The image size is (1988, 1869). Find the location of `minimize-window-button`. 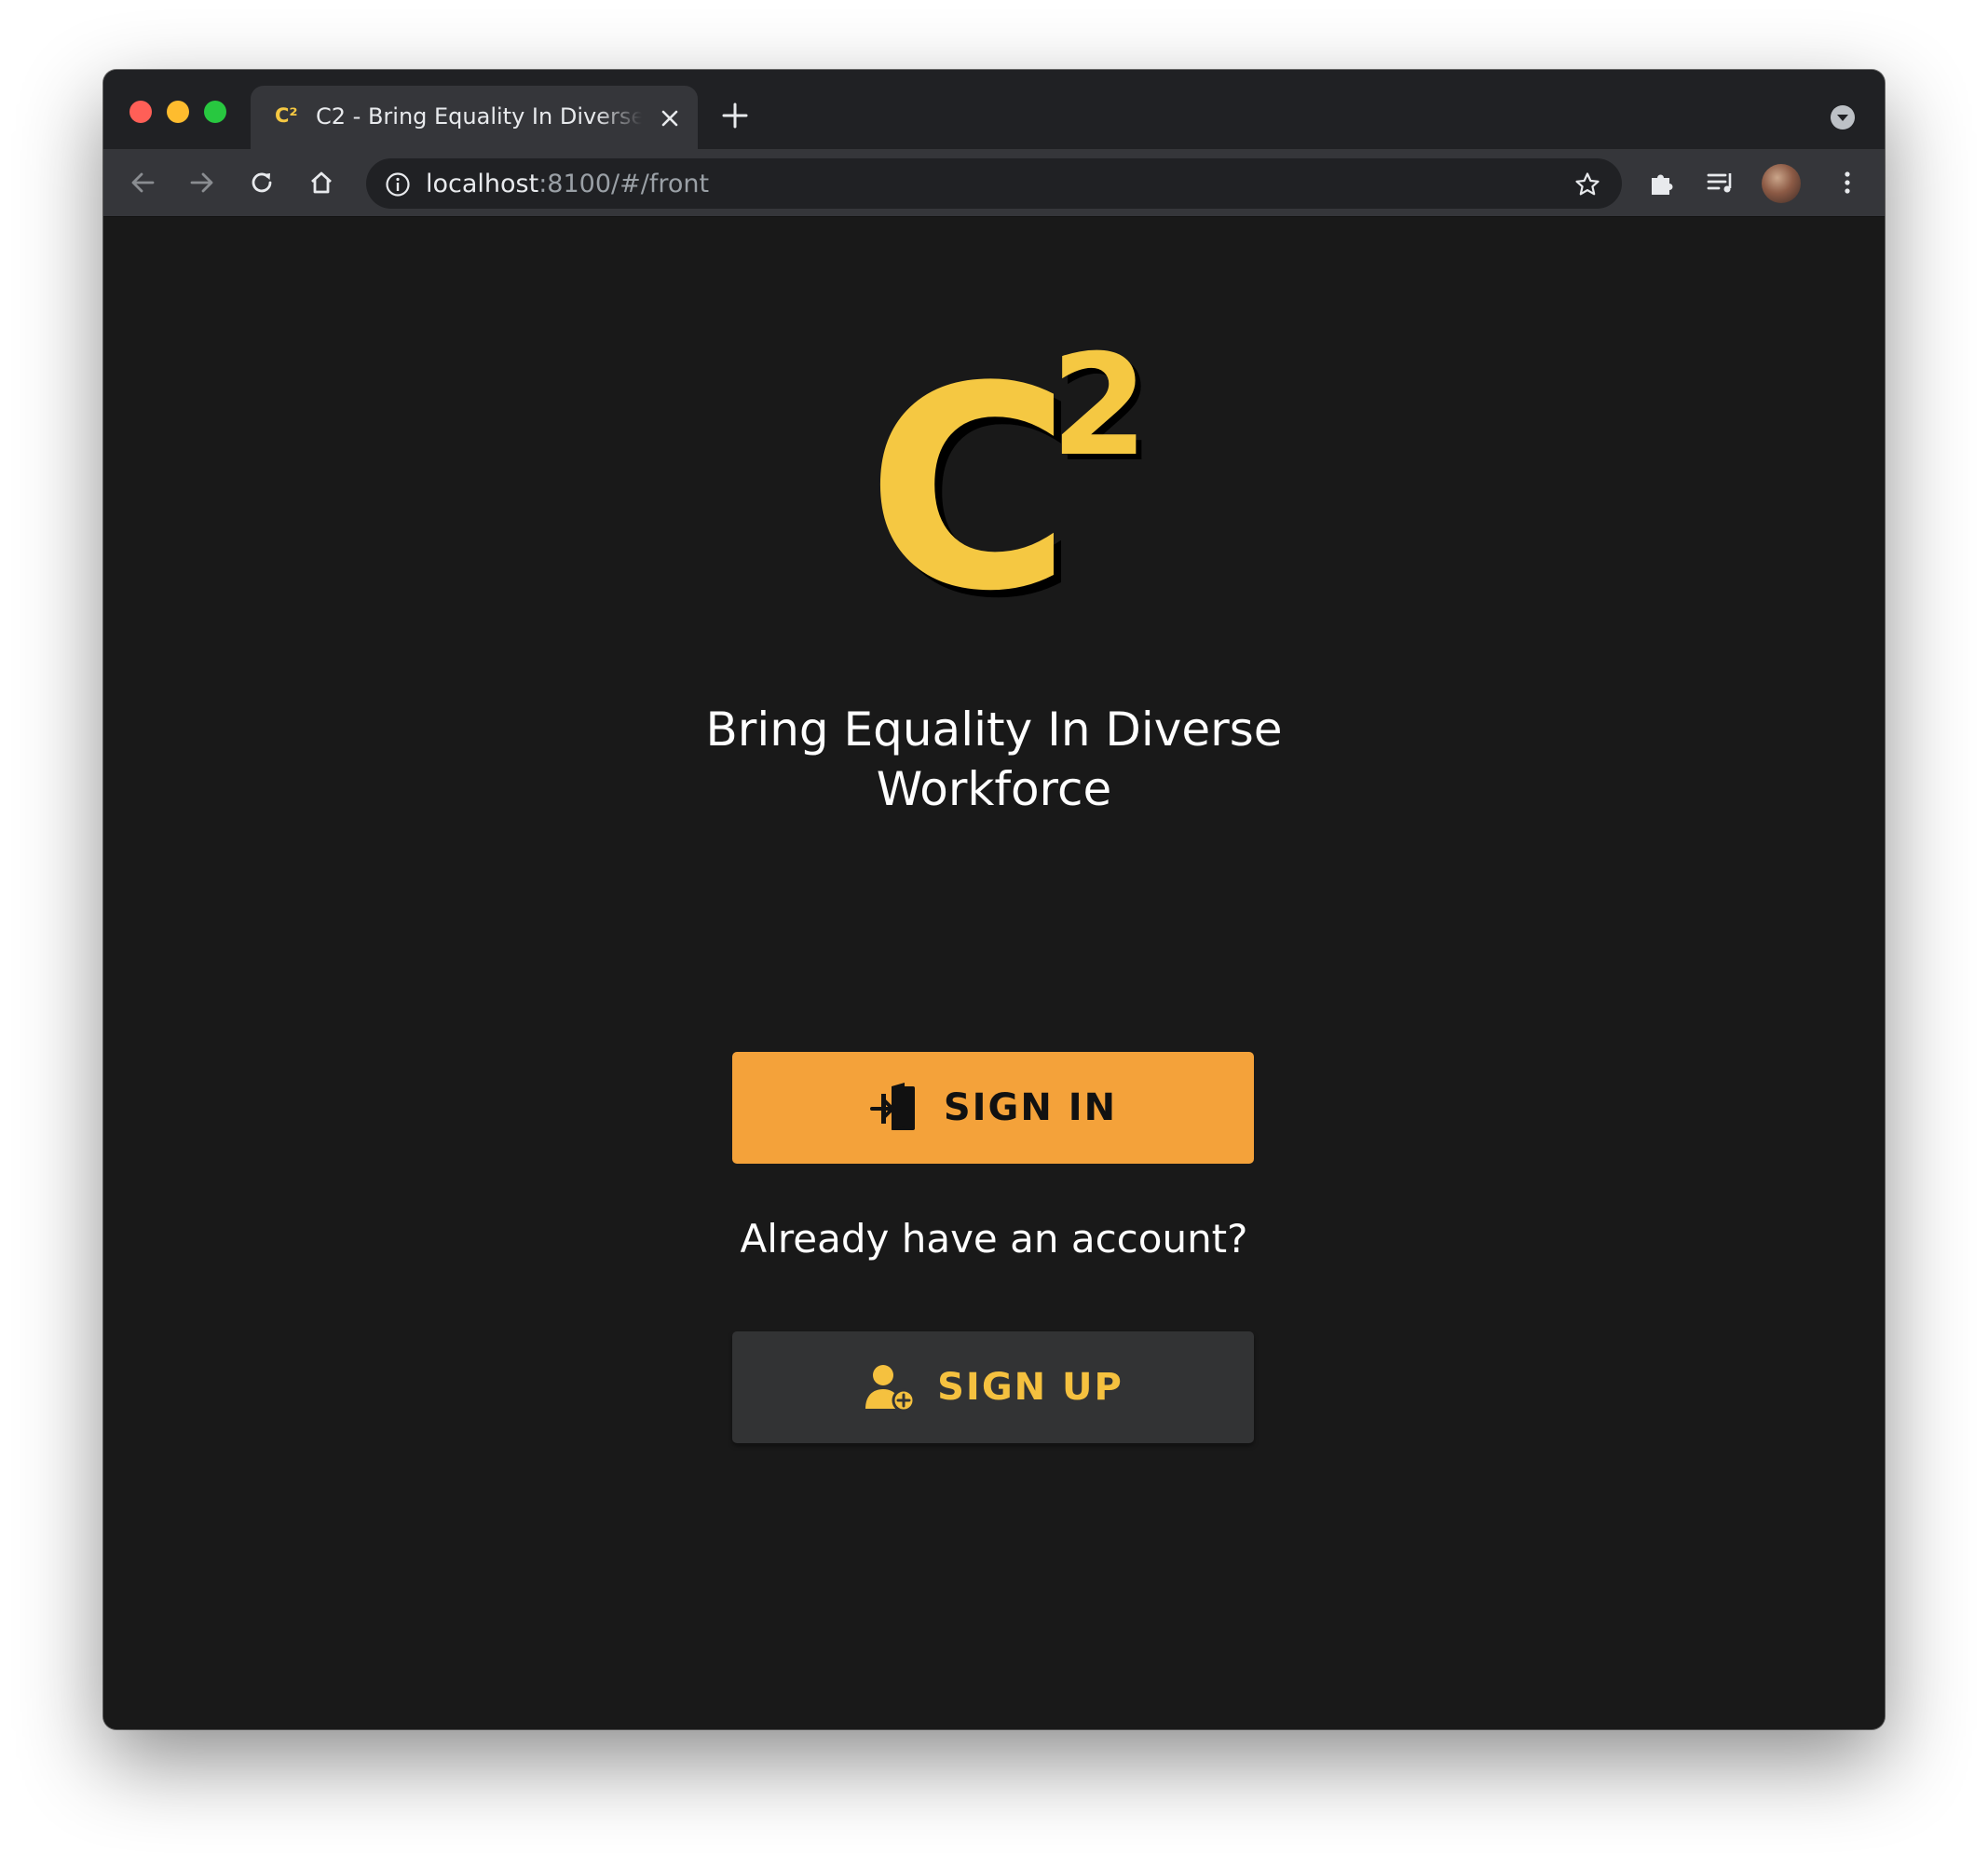

minimize-window-button is located at coordinates (178, 112).